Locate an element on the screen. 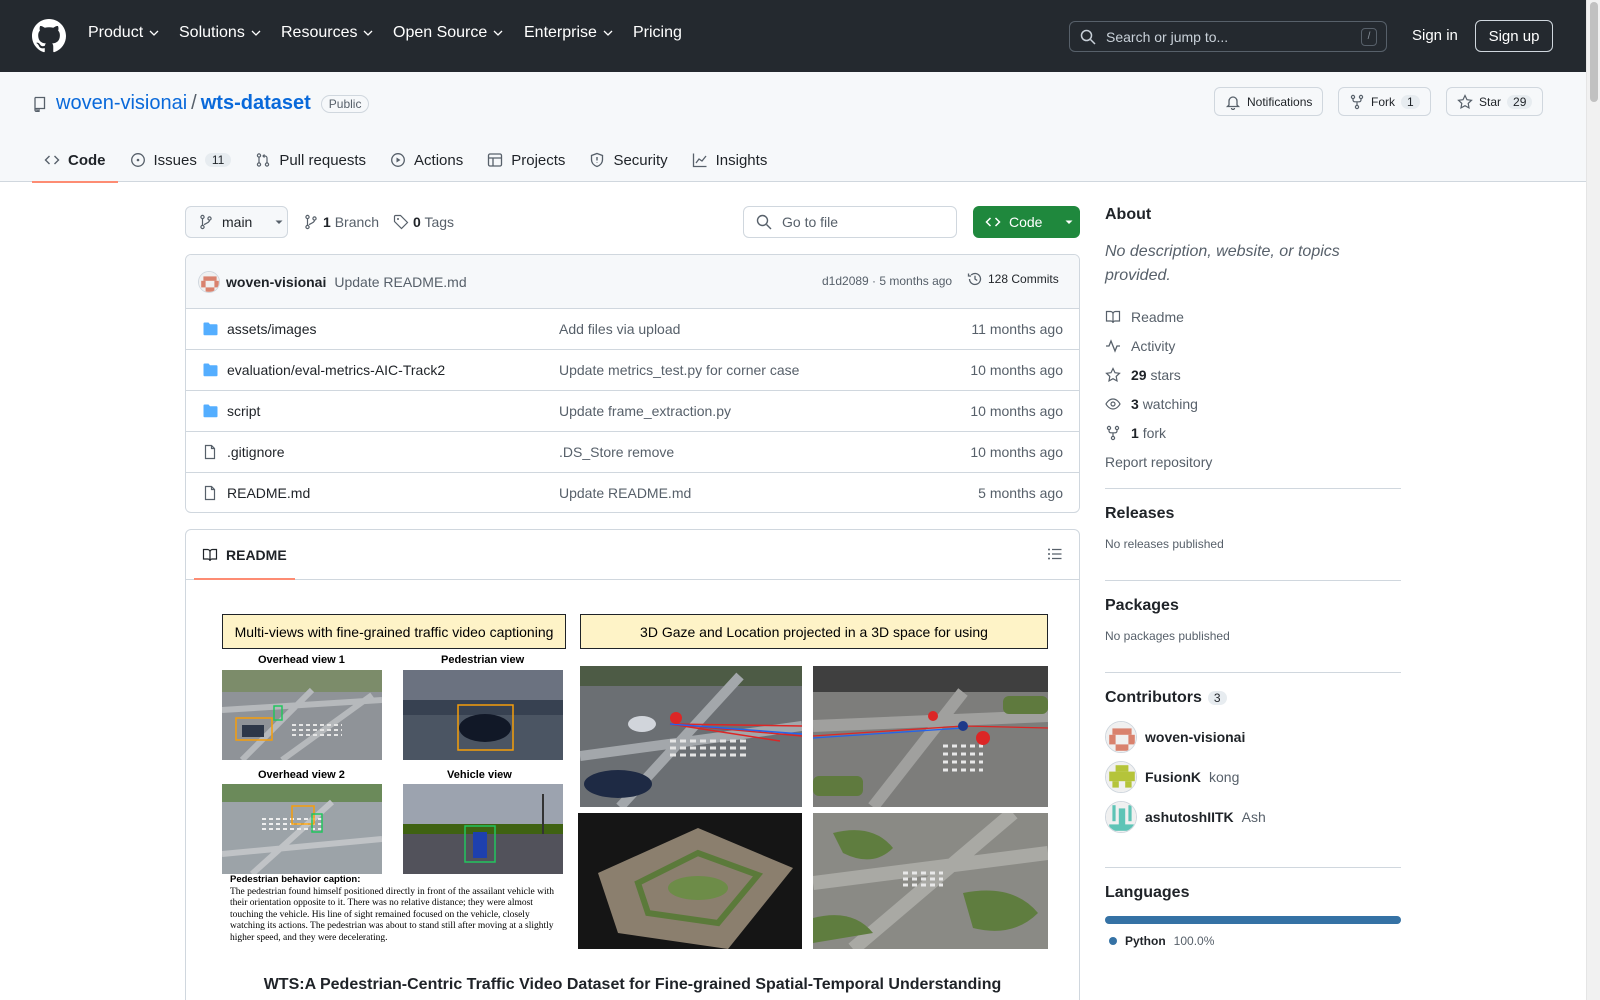 Image resolution: width=1600 pixels, height=1000 pixels. page-scrollbar is located at coordinates (1593, 500).